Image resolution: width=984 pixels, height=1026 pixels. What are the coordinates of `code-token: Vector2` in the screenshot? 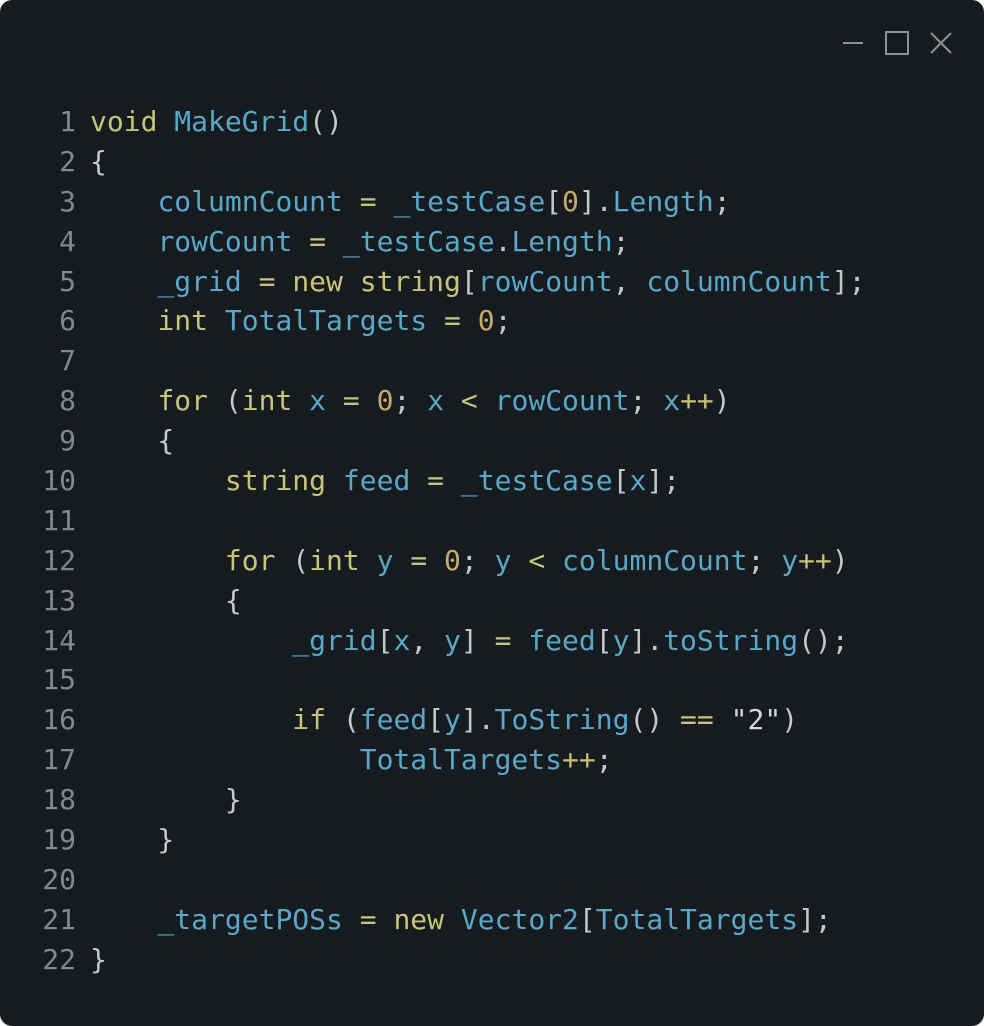 It's located at (519, 919).